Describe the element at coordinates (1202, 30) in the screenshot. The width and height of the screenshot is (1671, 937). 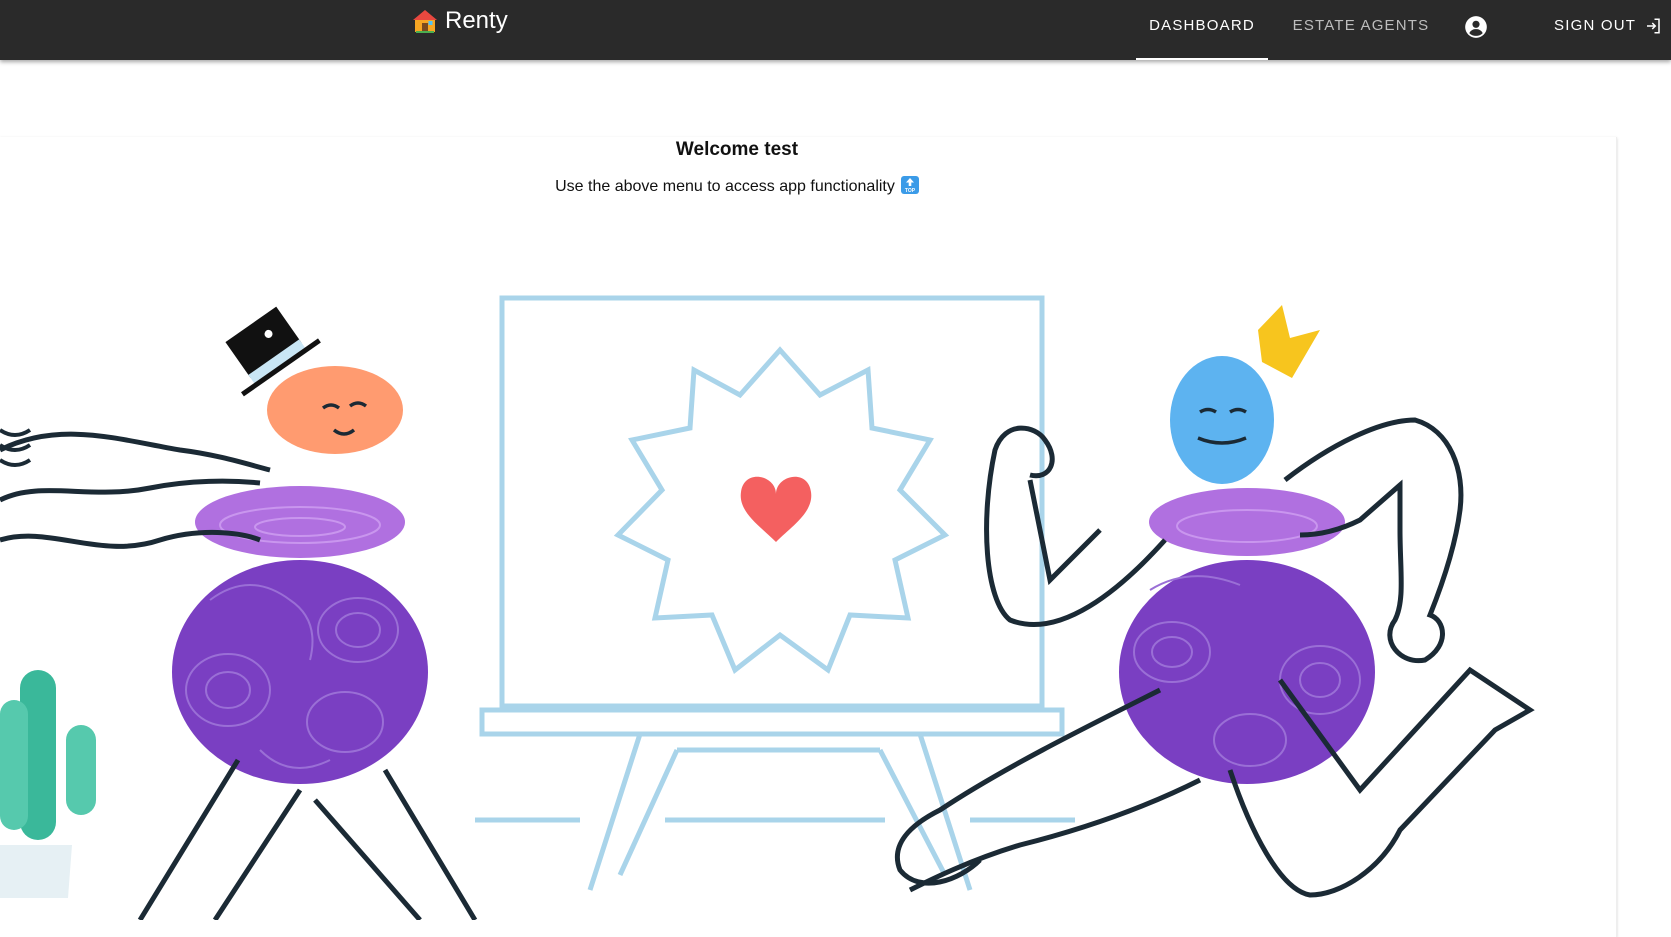
I see `tab-dashboard: Dashboard` at that location.